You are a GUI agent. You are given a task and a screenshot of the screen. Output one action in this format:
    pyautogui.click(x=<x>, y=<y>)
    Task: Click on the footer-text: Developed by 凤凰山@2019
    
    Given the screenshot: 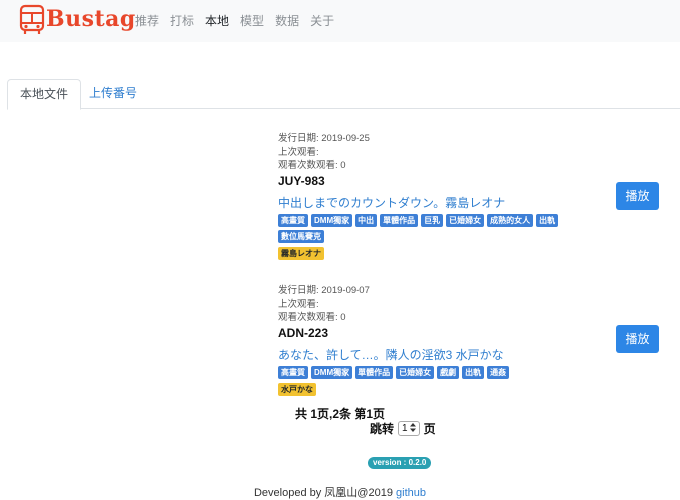 What is the action you would take?
    pyautogui.click(x=323, y=493)
    